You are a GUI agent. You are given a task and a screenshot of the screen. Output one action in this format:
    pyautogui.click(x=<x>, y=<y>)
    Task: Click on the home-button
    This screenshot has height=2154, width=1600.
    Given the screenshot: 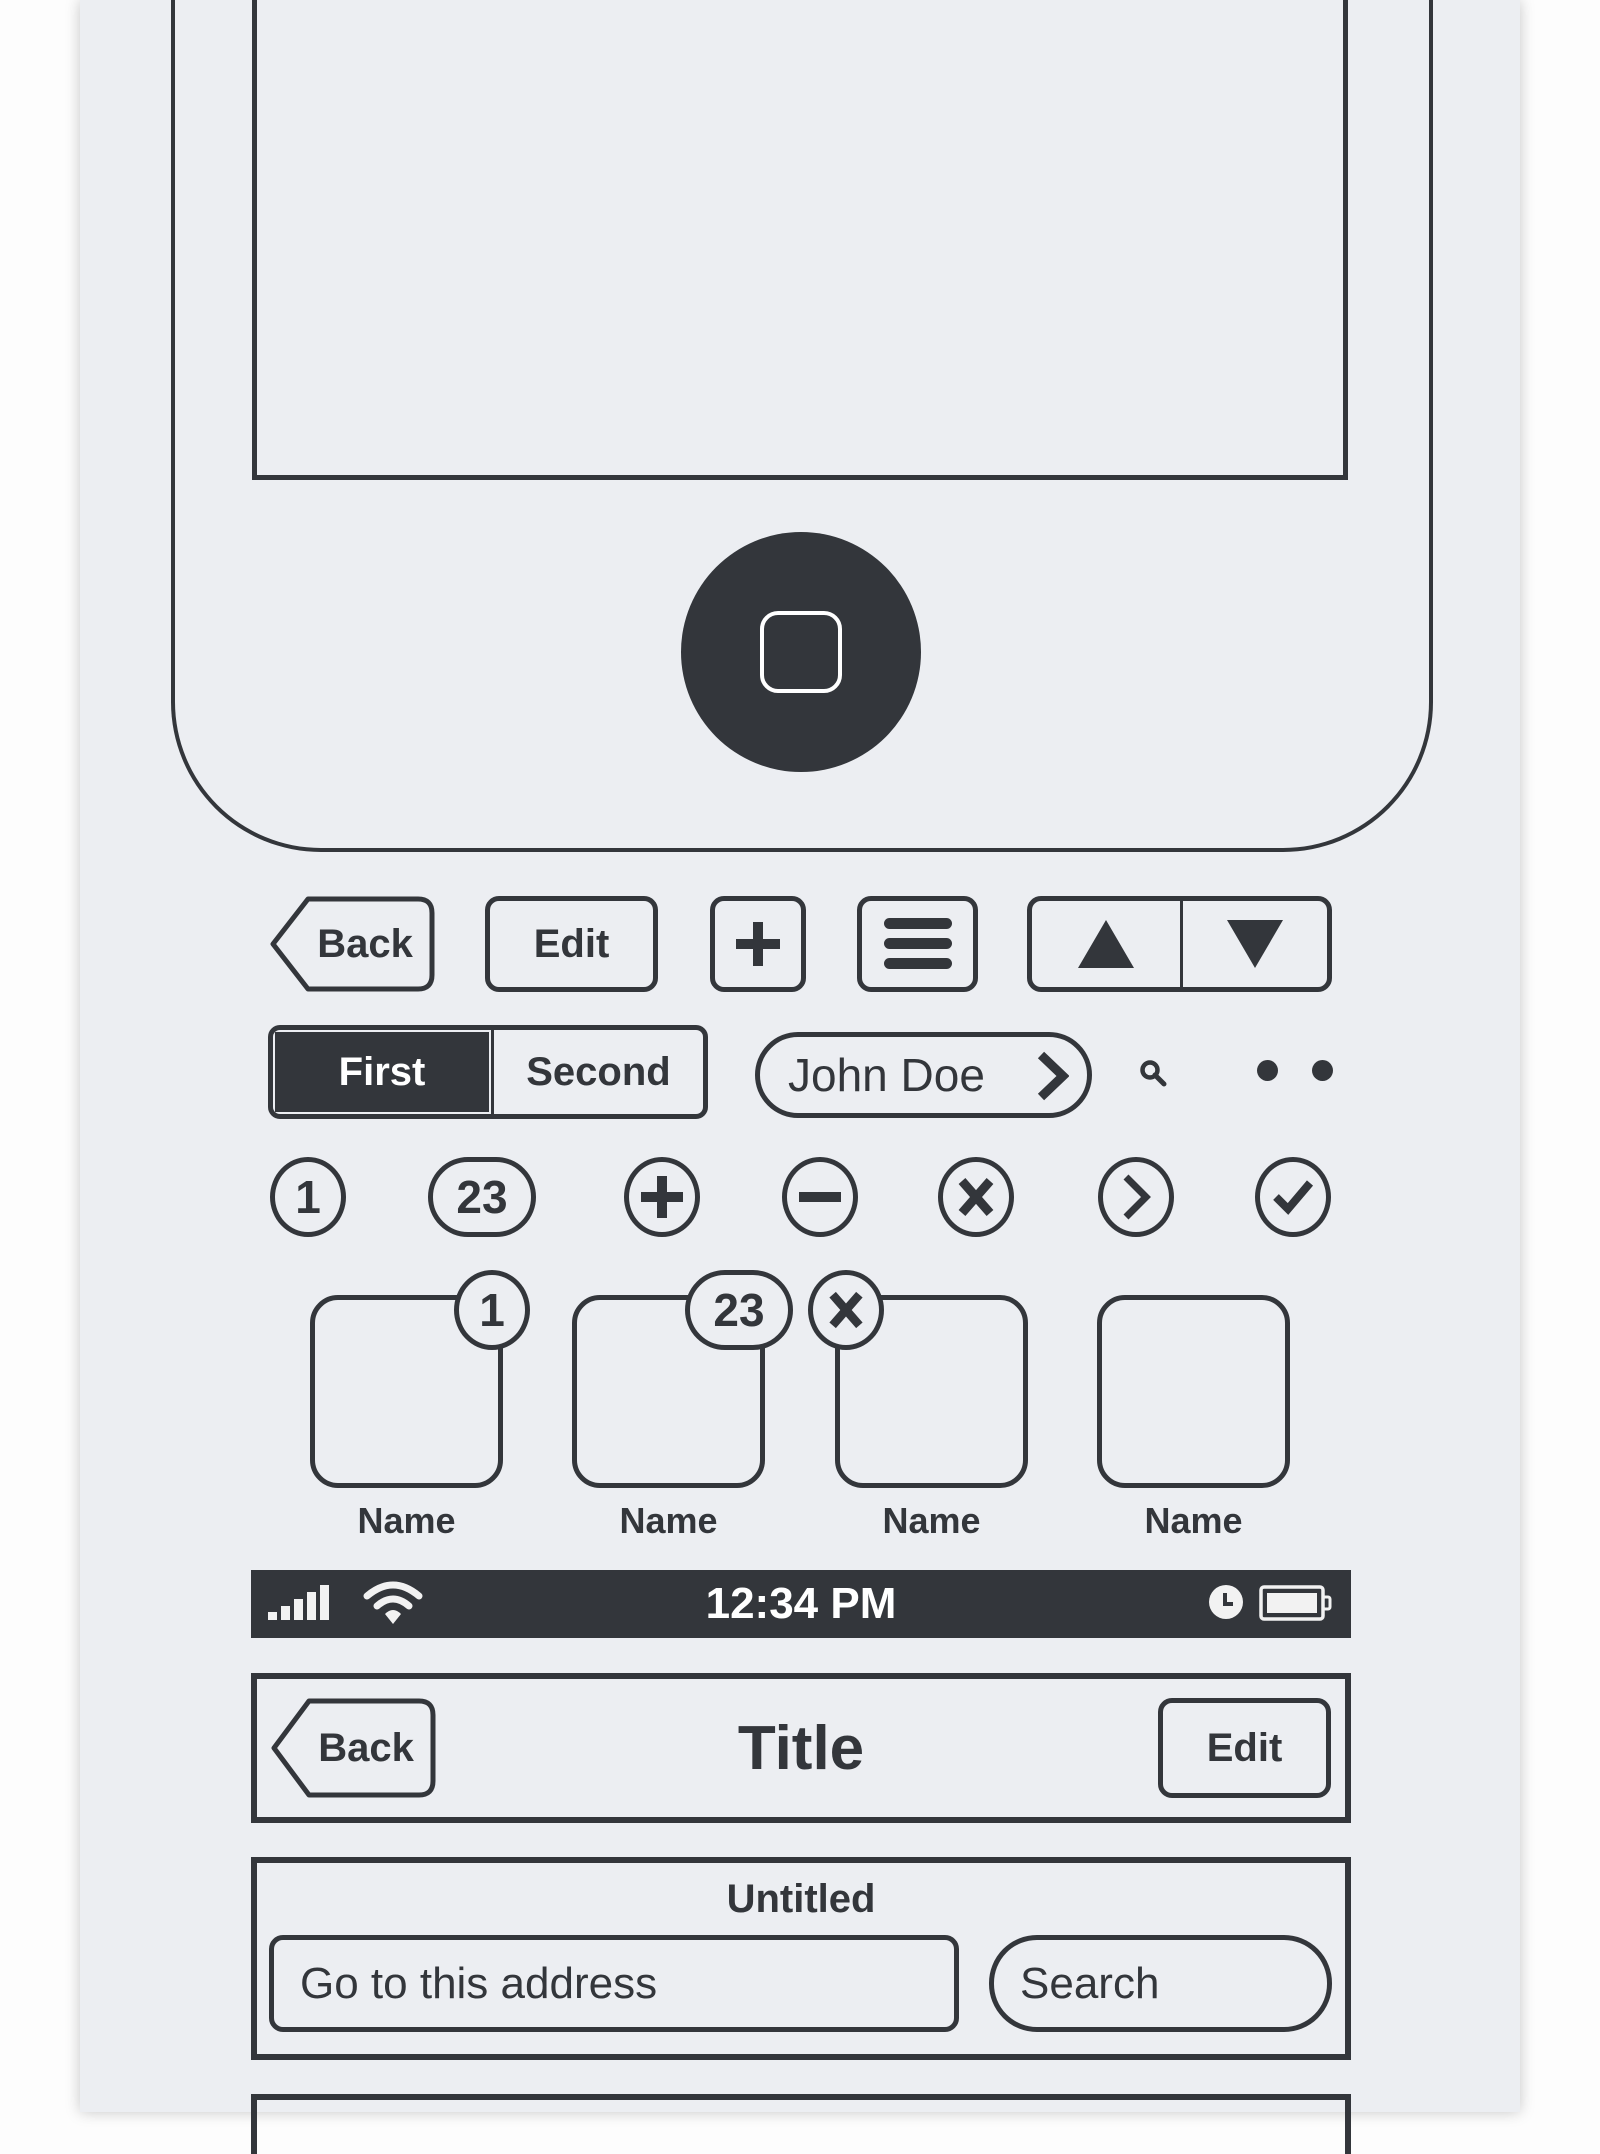 What is the action you would take?
    pyautogui.click(x=801, y=652)
    